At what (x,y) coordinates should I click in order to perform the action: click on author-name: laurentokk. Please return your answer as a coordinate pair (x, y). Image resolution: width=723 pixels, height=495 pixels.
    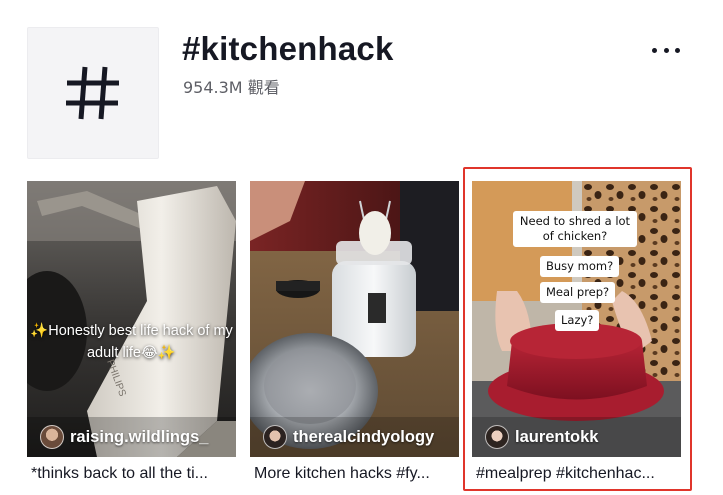
    Looking at the image, I should click on (557, 436).